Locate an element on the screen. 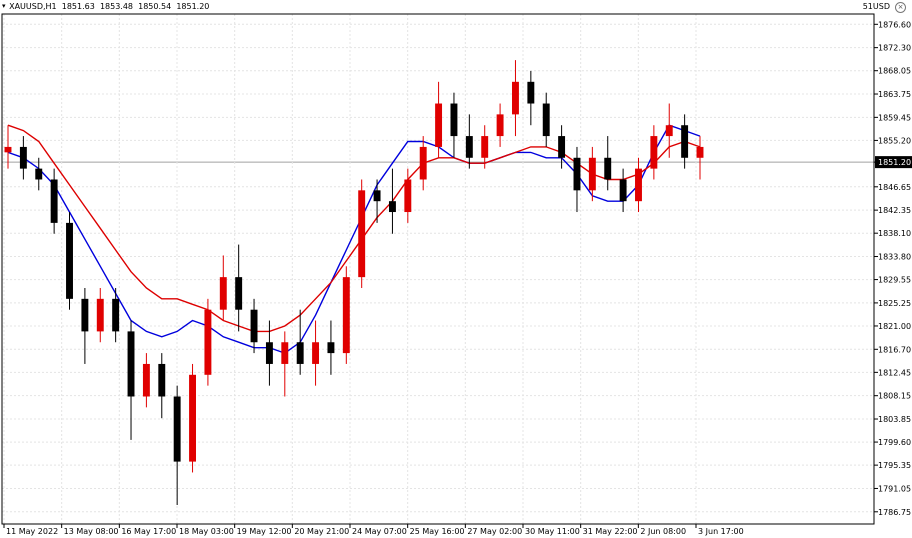  x-tick-label: 2 Jun 08:00 is located at coordinates (663, 531).